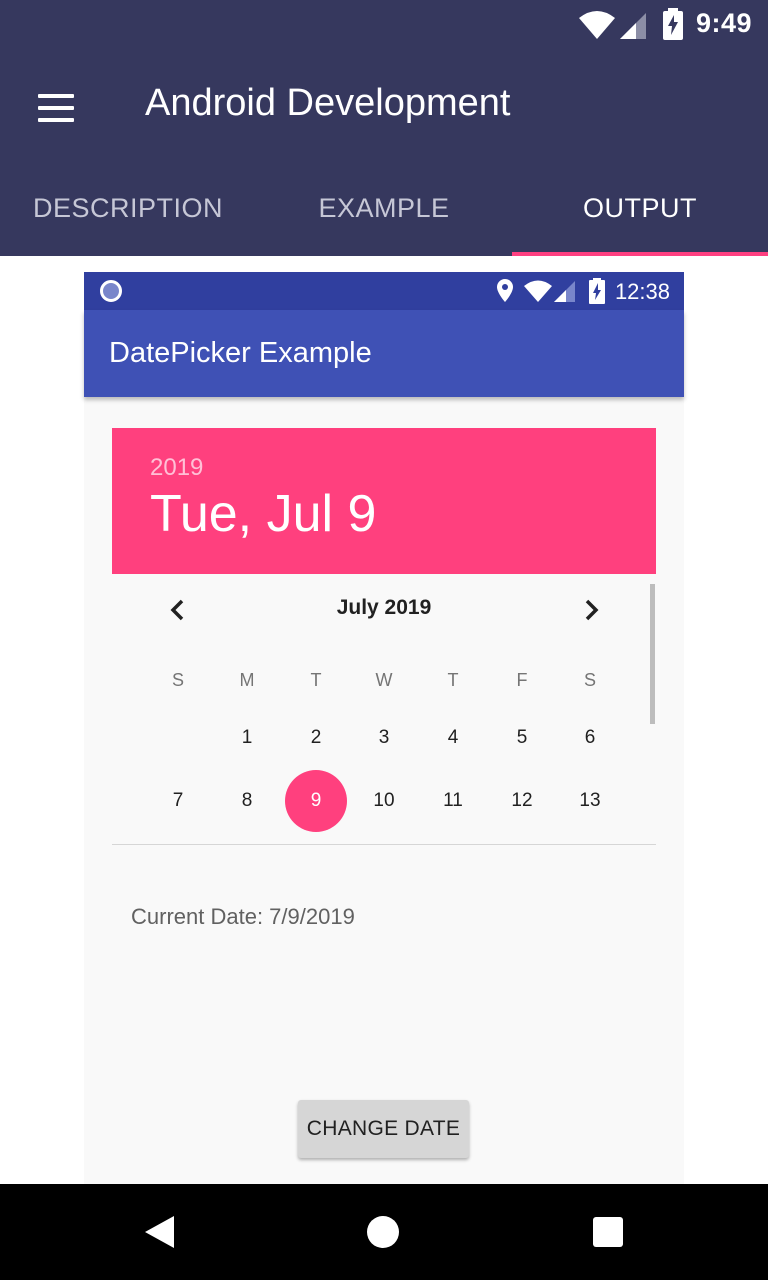 The height and width of the screenshot is (1280, 768). What do you see at coordinates (384, 738) in the screenshot?
I see `calendar-day: 3` at bounding box center [384, 738].